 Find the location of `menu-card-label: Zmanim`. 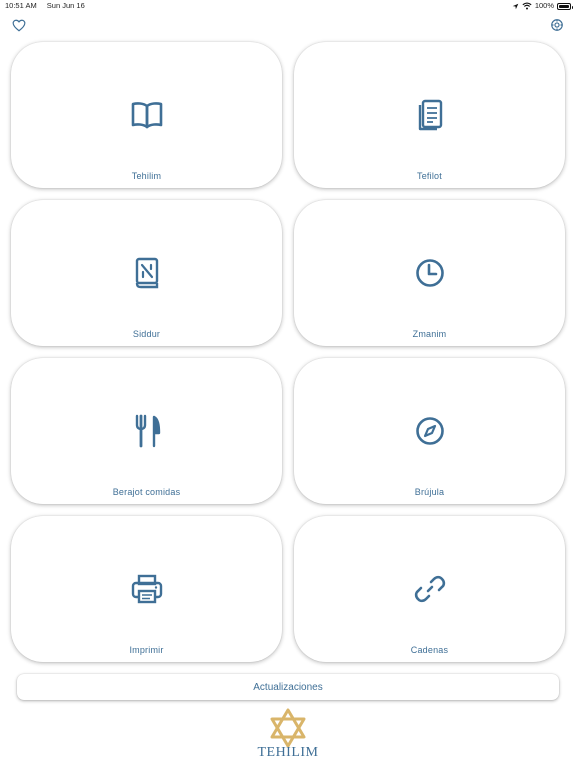

menu-card-label: Zmanim is located at coordinates (429, 334).